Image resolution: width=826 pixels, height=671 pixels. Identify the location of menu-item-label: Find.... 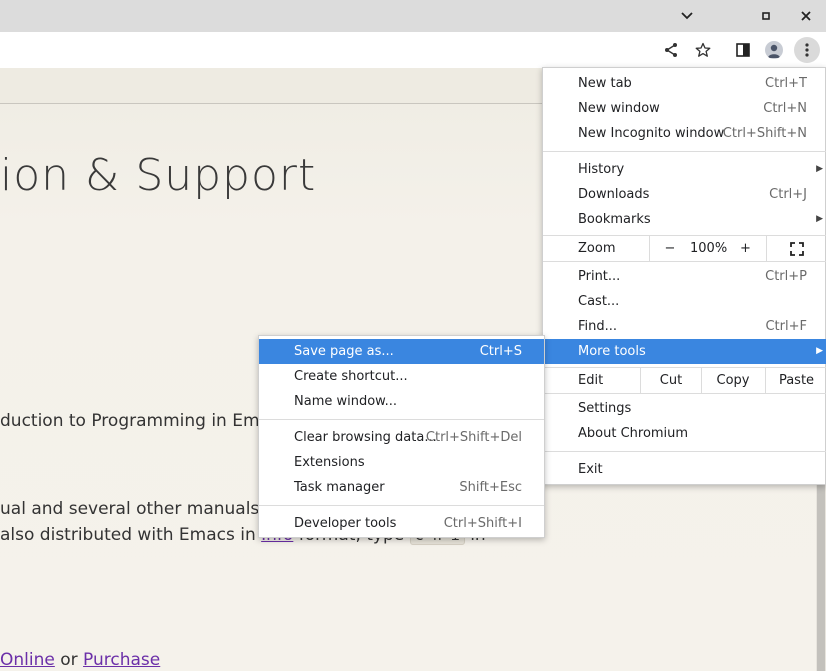
(598, 326).